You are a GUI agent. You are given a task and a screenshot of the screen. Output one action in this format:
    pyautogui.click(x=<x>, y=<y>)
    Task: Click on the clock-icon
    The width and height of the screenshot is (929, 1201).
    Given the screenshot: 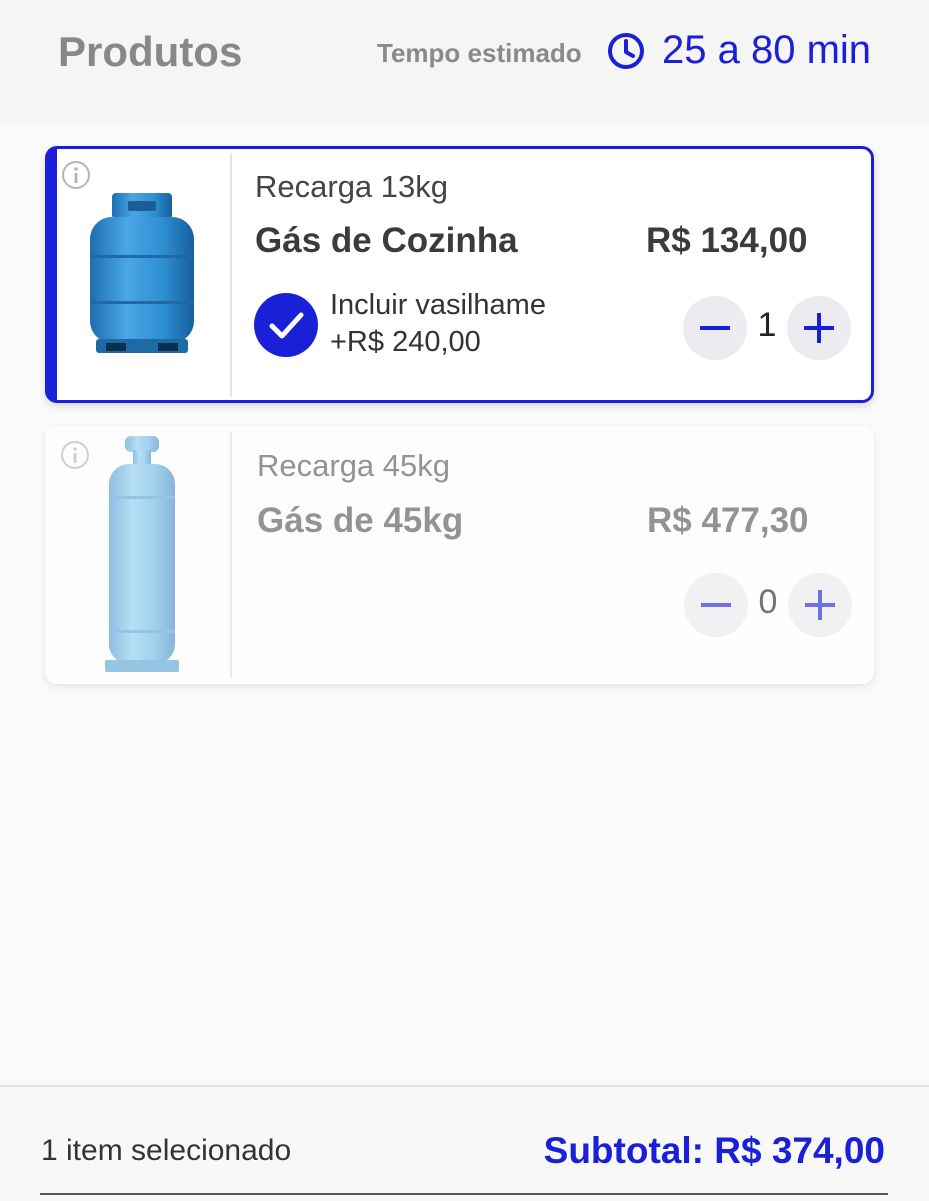 What is the action you would take?
    pyautogui.click(x=626, y=51)
    